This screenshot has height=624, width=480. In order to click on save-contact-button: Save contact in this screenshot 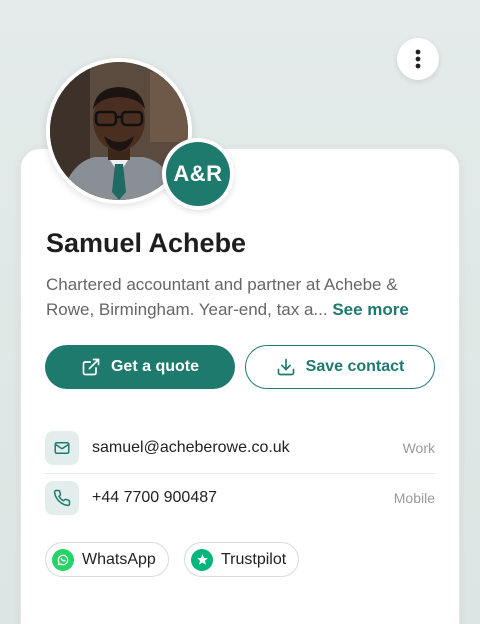, I will do `click(340, 367)`.